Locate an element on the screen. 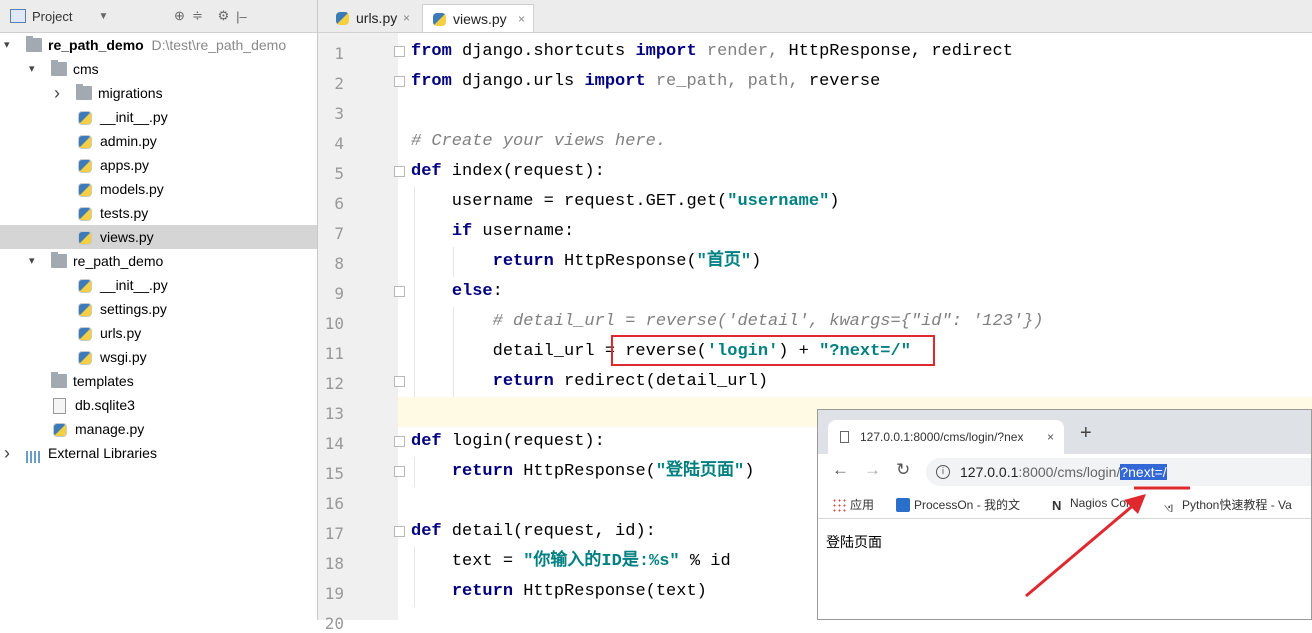 Image resolution: width=1312 pixels, height=633 pixels. address-bar: i 127.0.0.1:8000/cms/login/?next=/ is located at coordinates (1118, 472).